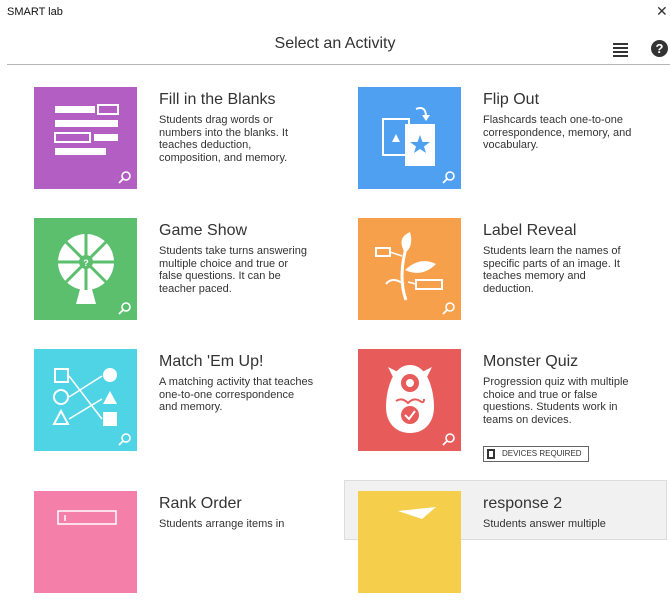 The width and height of the screenshot is (670, 611). What do you see at coordinates (35, 12) in the screenshot?
I see `app-title: SMART lab` at bounding box center [35, 12].